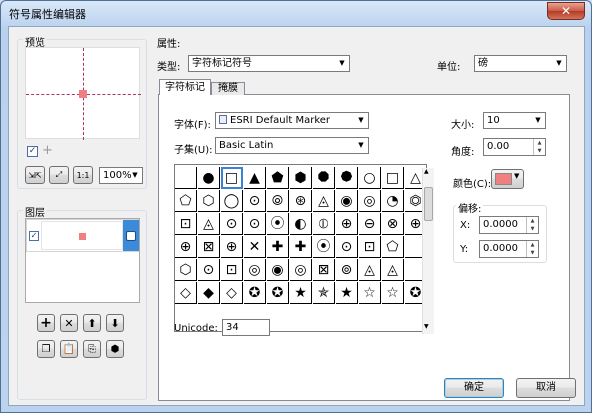 The image size is (592, 413). Describe the element at coordinates (509, 249) in the screenshot. I see `offset-y-stepper: 0.0000 ▲ ▼` at that location.